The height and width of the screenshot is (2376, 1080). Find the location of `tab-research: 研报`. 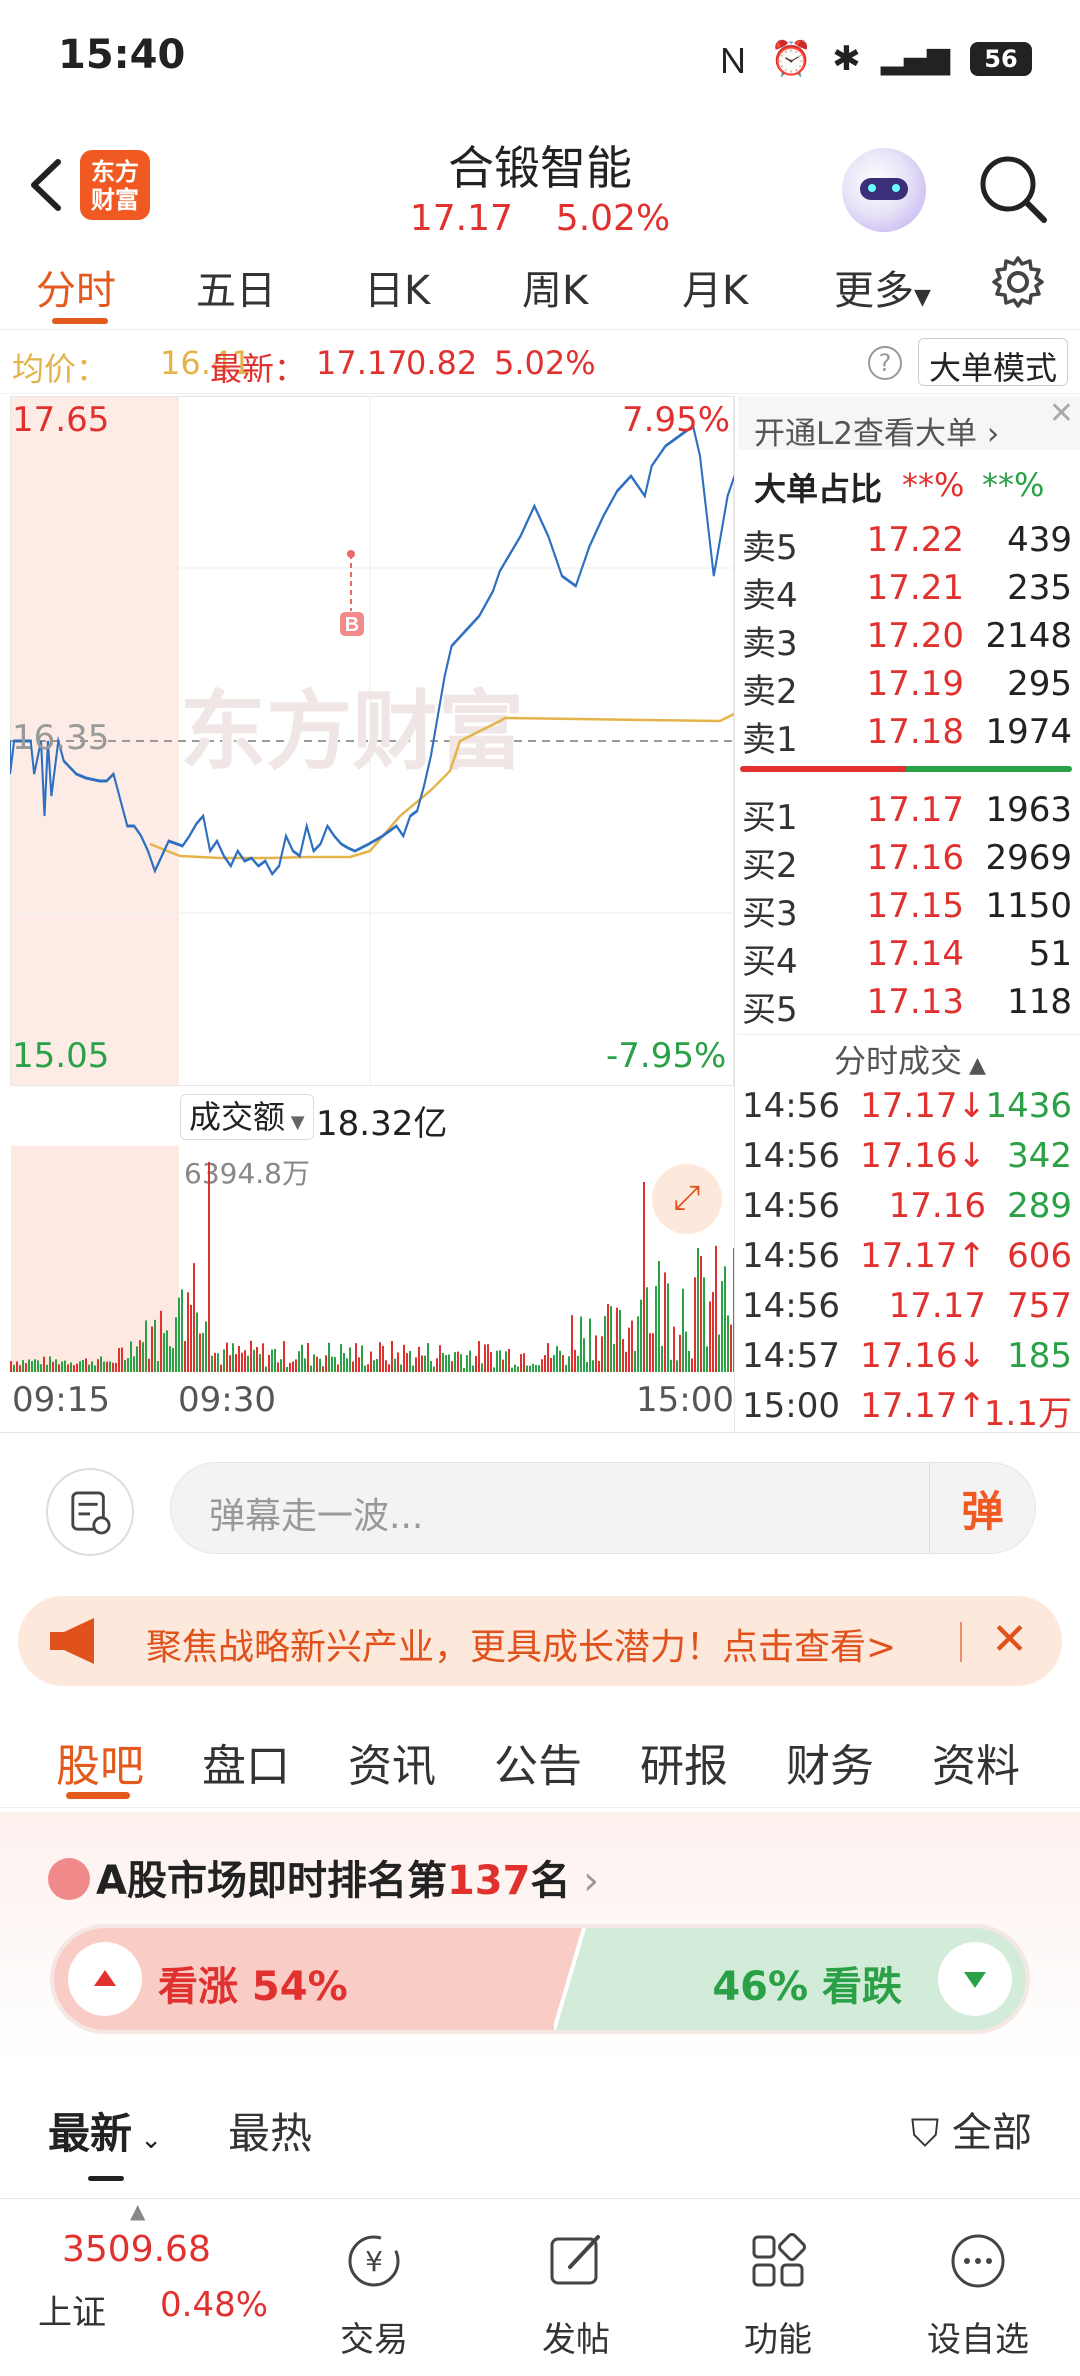

tab-research: 研报 is located at coordinates (684, 1762).